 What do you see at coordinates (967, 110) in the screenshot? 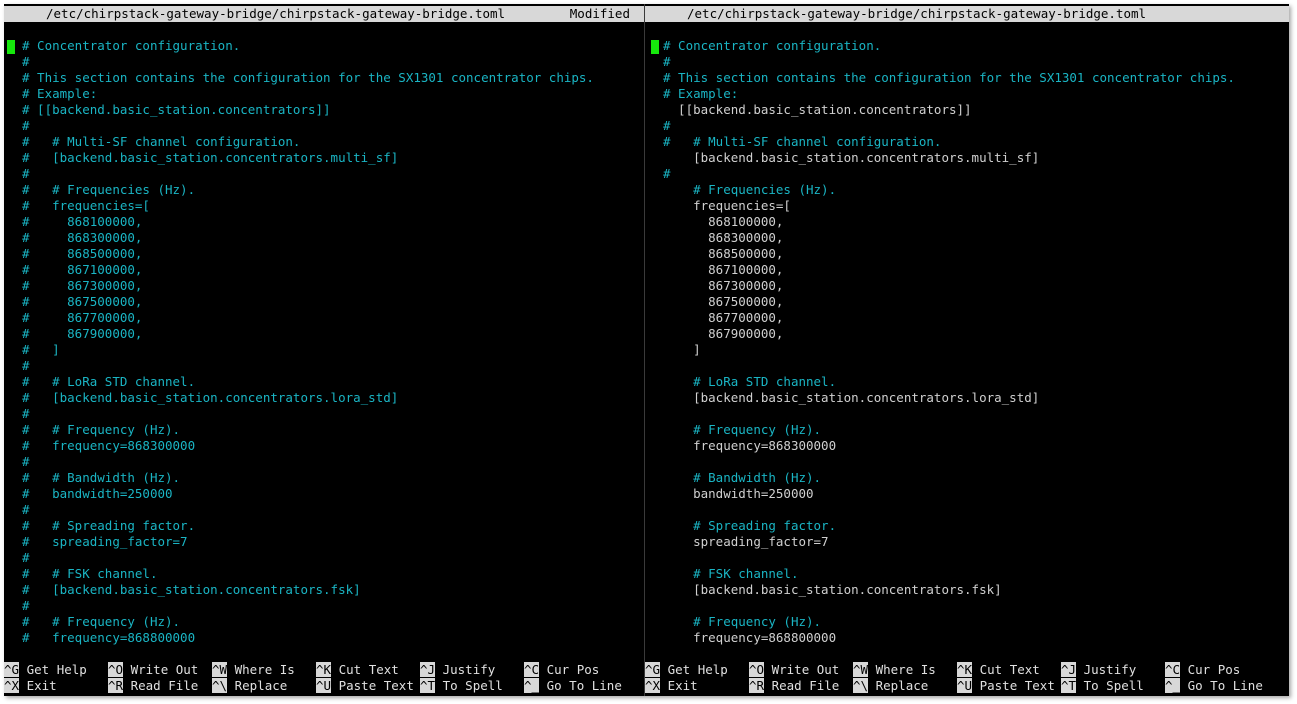
I see `editor-line: [[backend.basic_station.concentrators]]` at bounding box center [967, 110].